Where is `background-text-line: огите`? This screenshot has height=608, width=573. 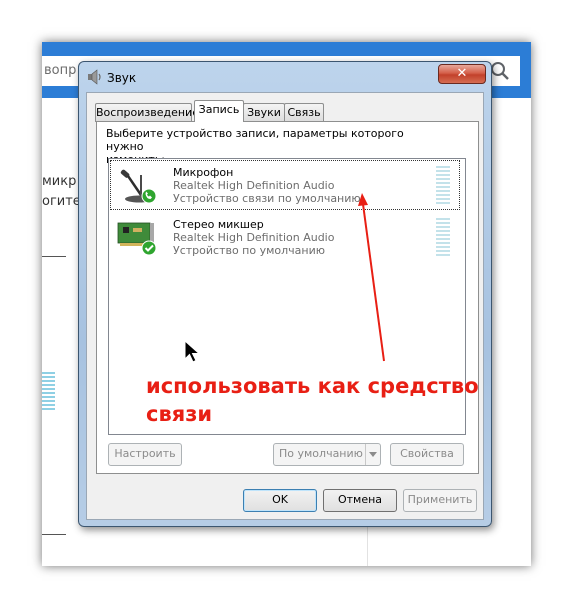
background-text-line: огите is located at coordinates (61, 201).